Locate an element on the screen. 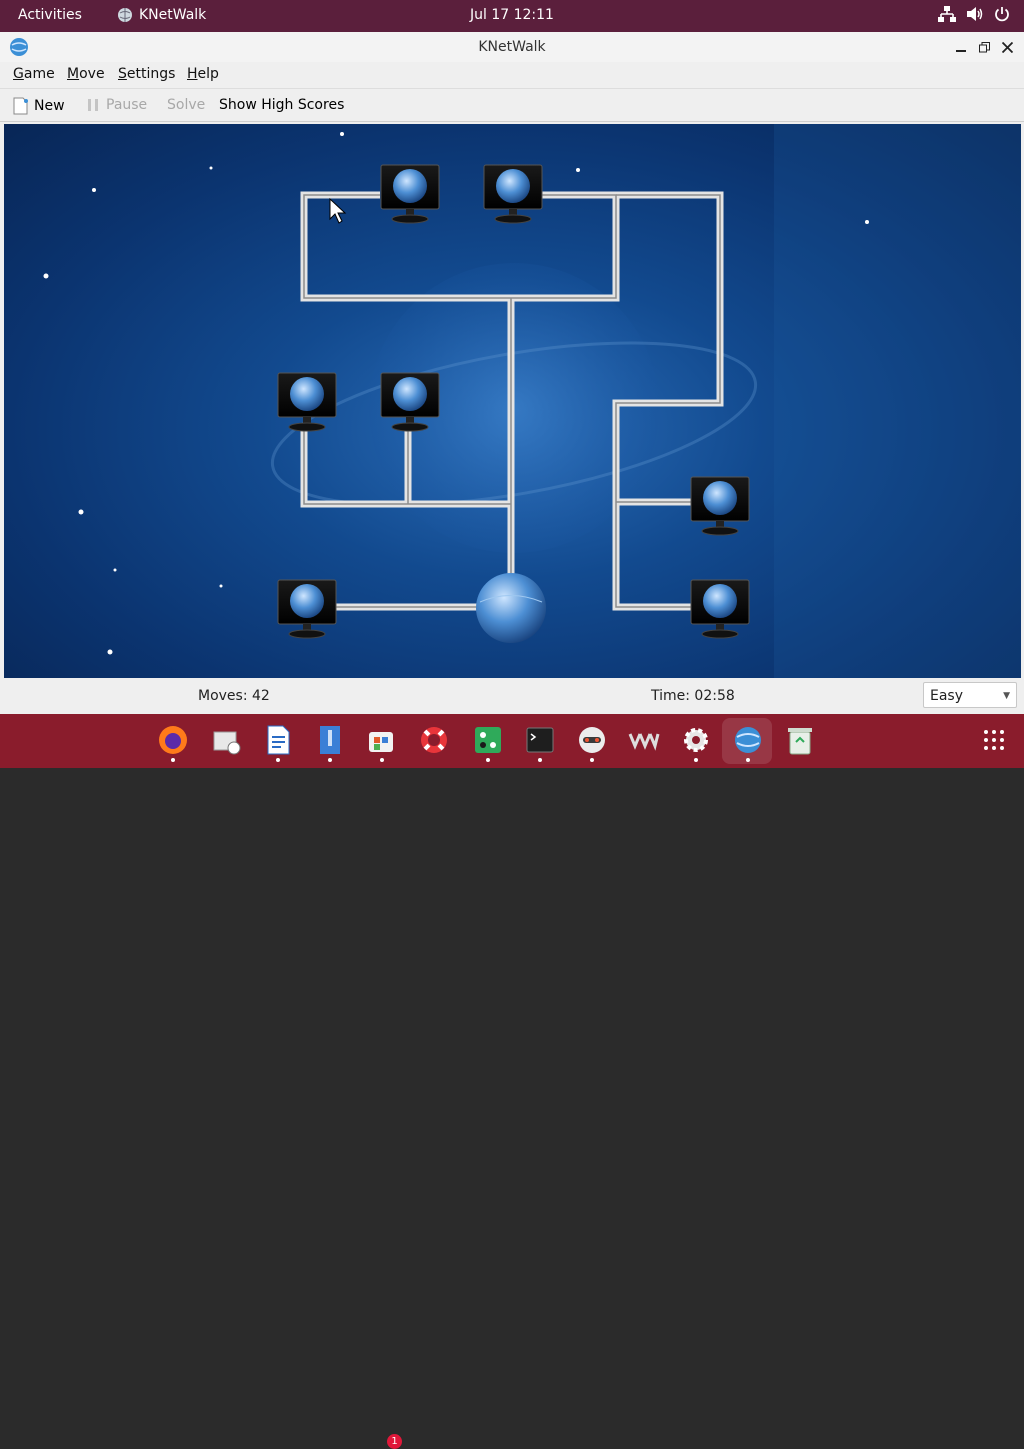 The image size is (1024, 1449). high-scores-label: Show High Scores is located at coordinates (282, 105).